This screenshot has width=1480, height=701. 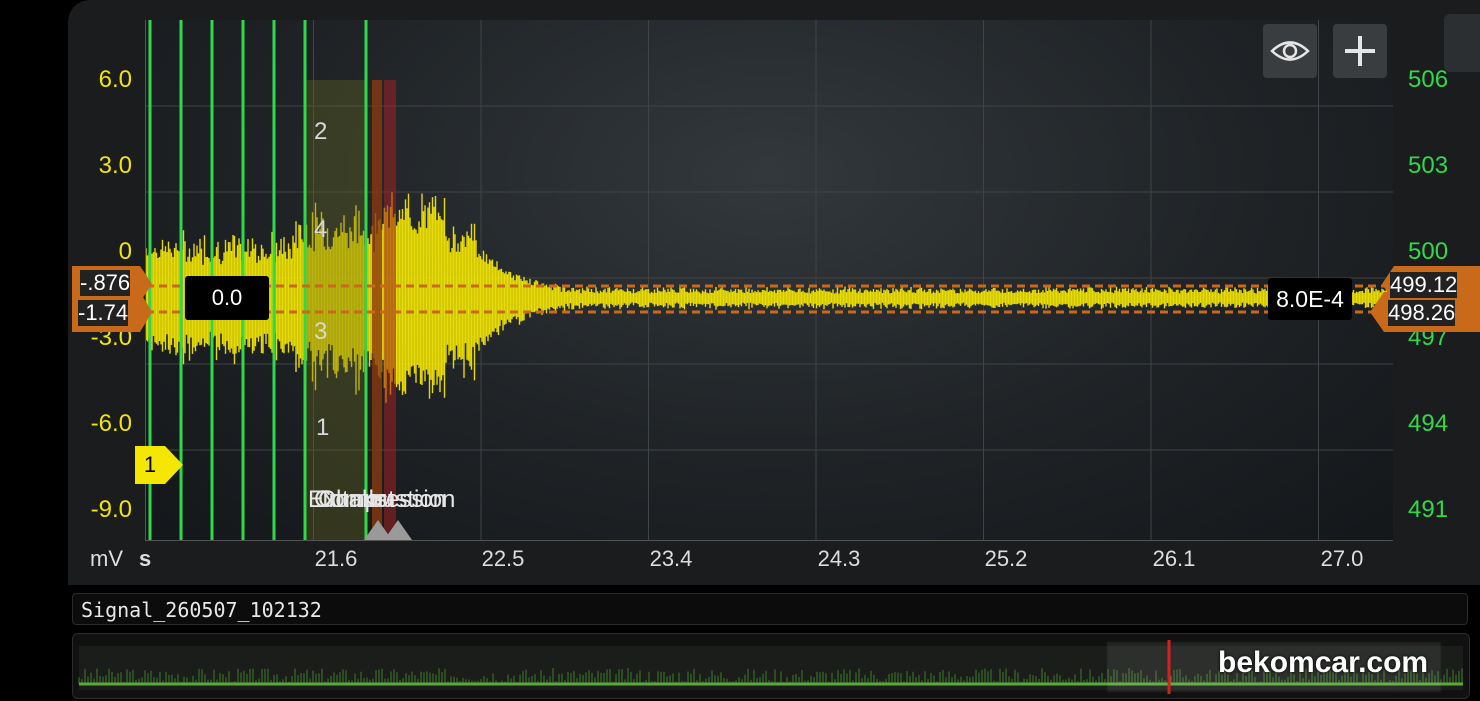 I want to click on cylinder-number: 4, so click(x=321, y=229).